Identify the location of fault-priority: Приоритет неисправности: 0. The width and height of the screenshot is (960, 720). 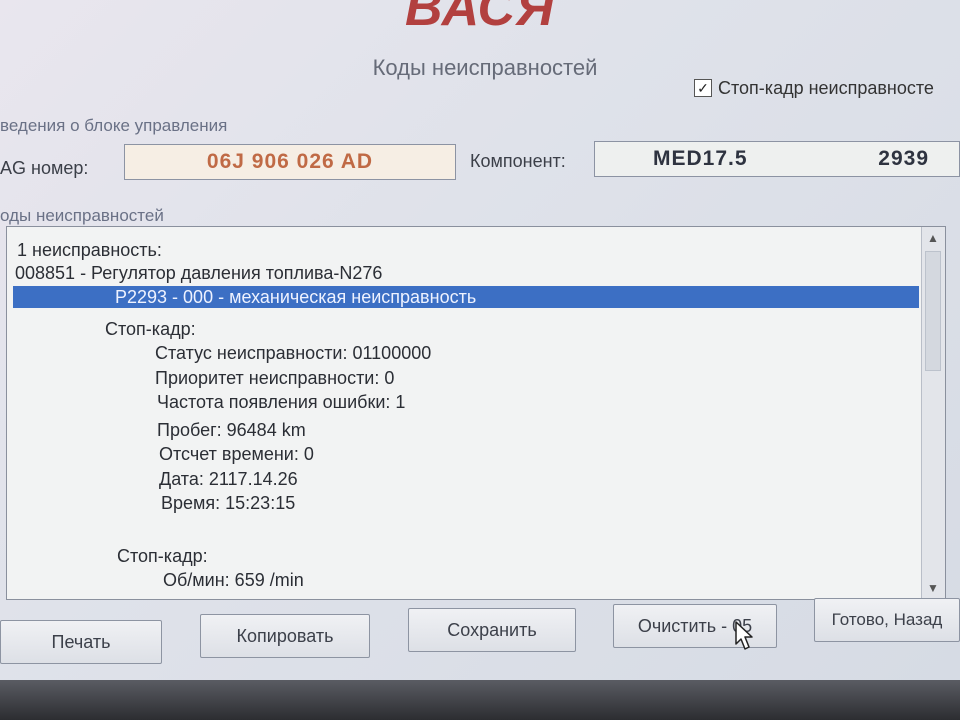
(275, 378).